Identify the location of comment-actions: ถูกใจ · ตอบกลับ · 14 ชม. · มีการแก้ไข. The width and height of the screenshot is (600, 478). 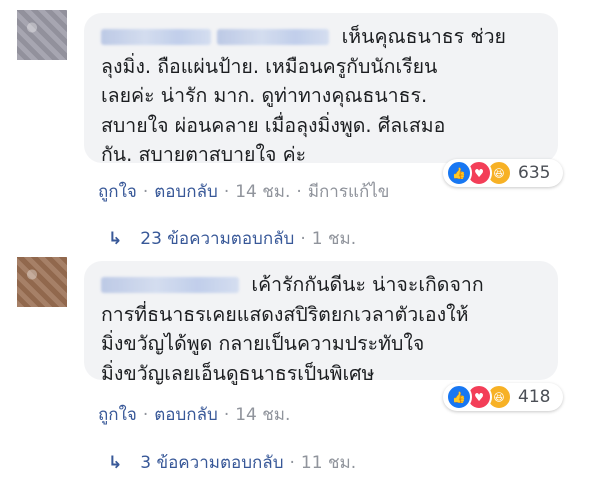
(243, 191).